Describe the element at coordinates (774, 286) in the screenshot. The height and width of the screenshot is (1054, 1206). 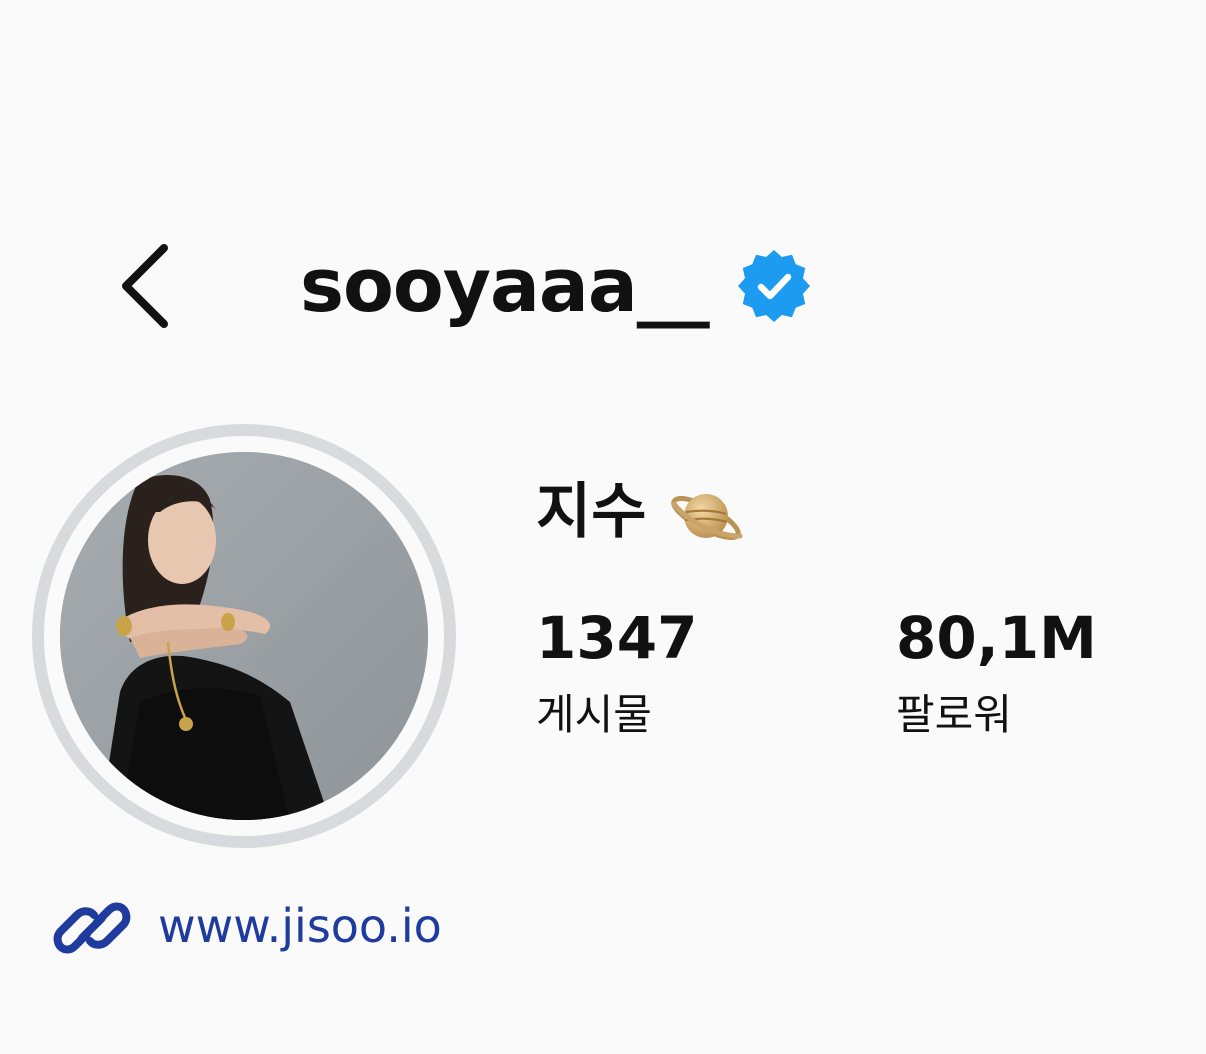
I see `verified-badge-icon` at that location.